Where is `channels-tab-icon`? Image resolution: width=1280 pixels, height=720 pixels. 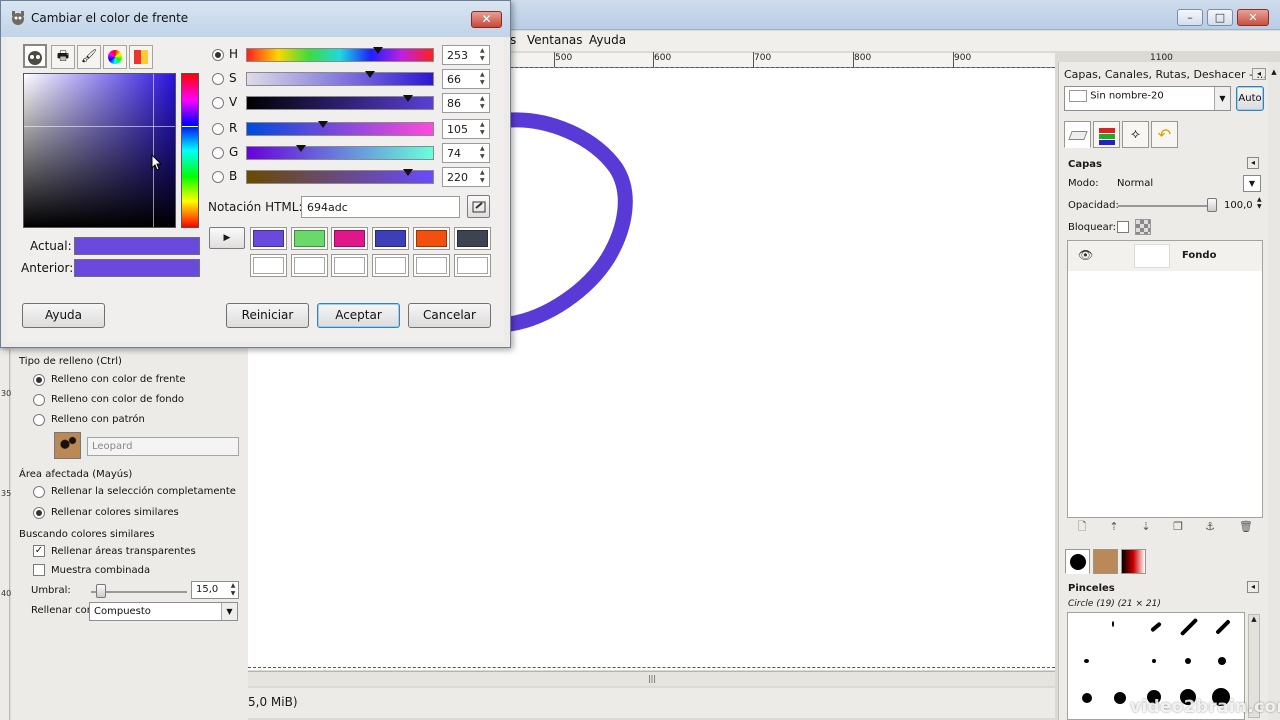 channels-tab-icon is located at coordinates (1106, 134).